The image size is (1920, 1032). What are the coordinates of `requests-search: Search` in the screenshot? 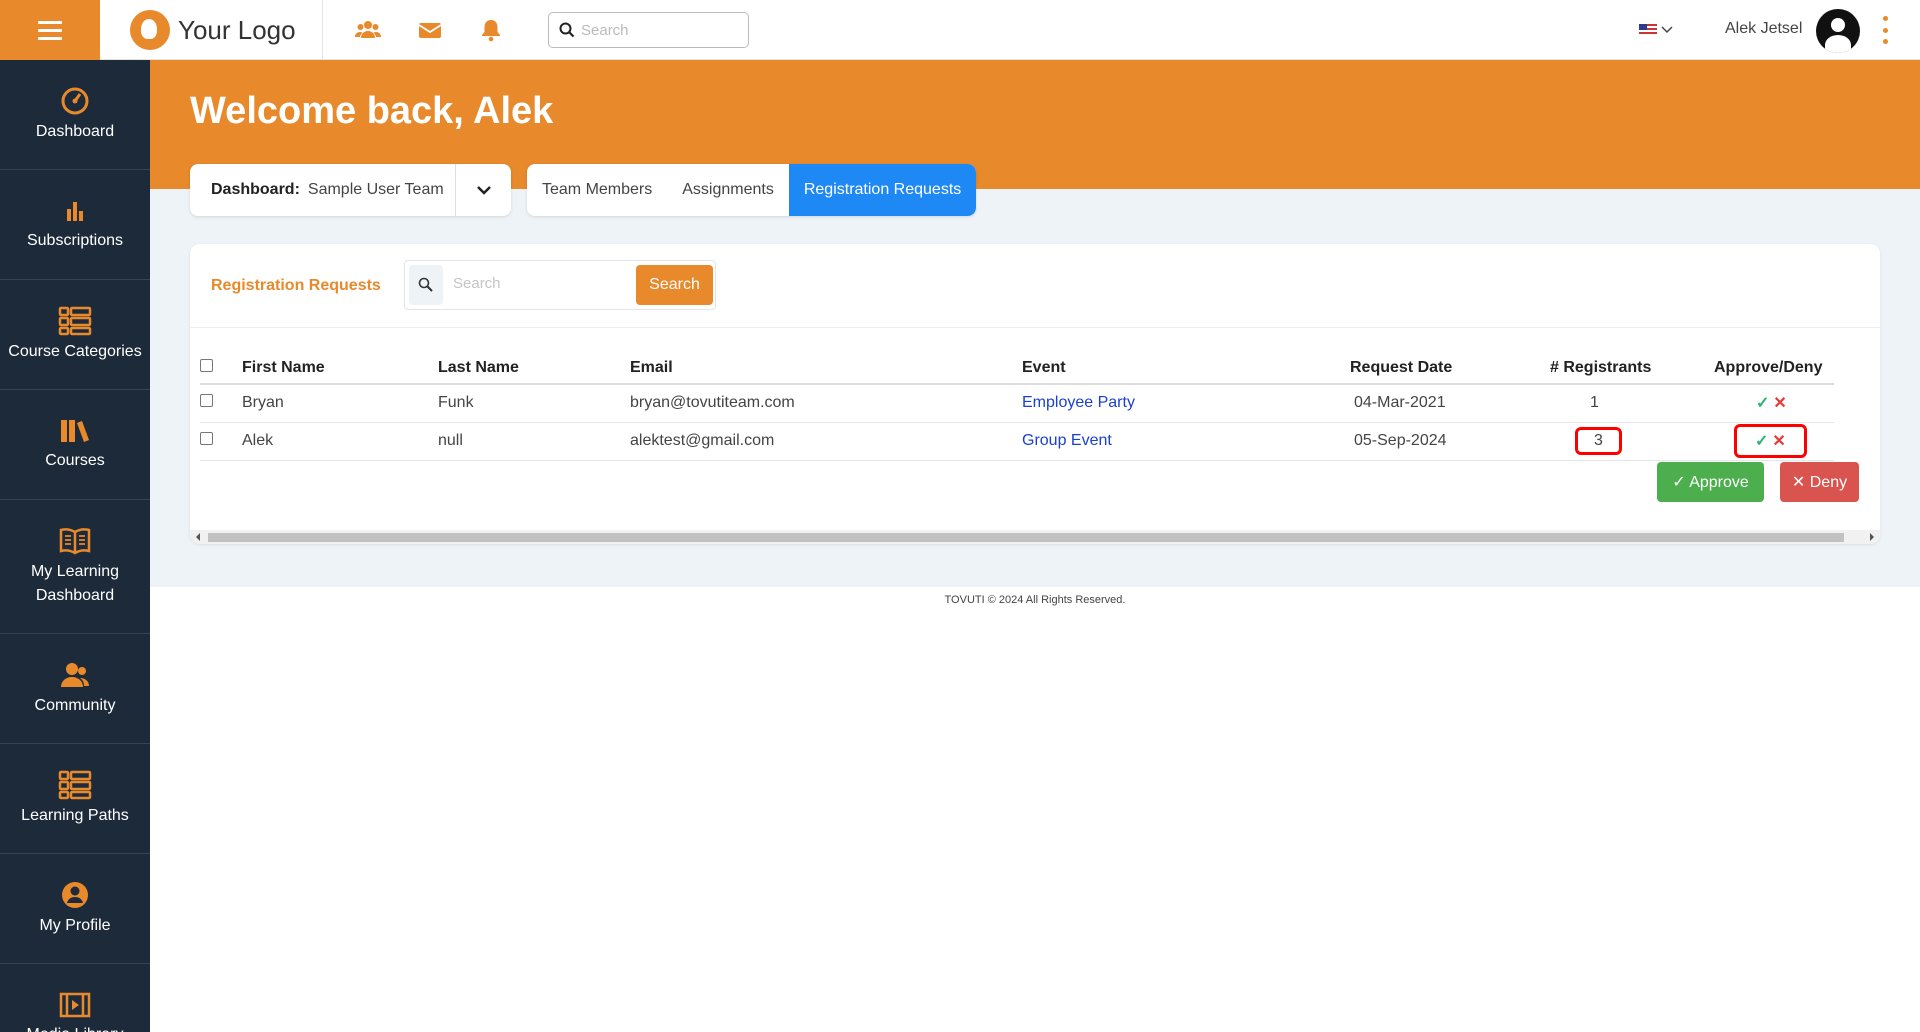 It's located at (560, 285).